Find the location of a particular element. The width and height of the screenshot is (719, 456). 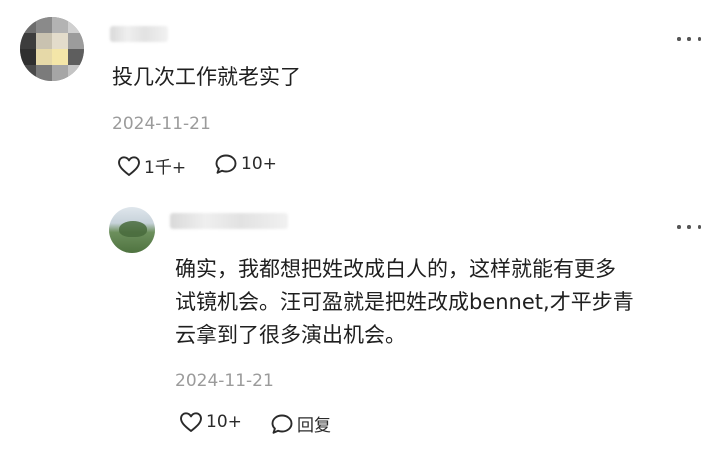

main-comment-comment-count: 10+ is located at coordinates (259, 164).